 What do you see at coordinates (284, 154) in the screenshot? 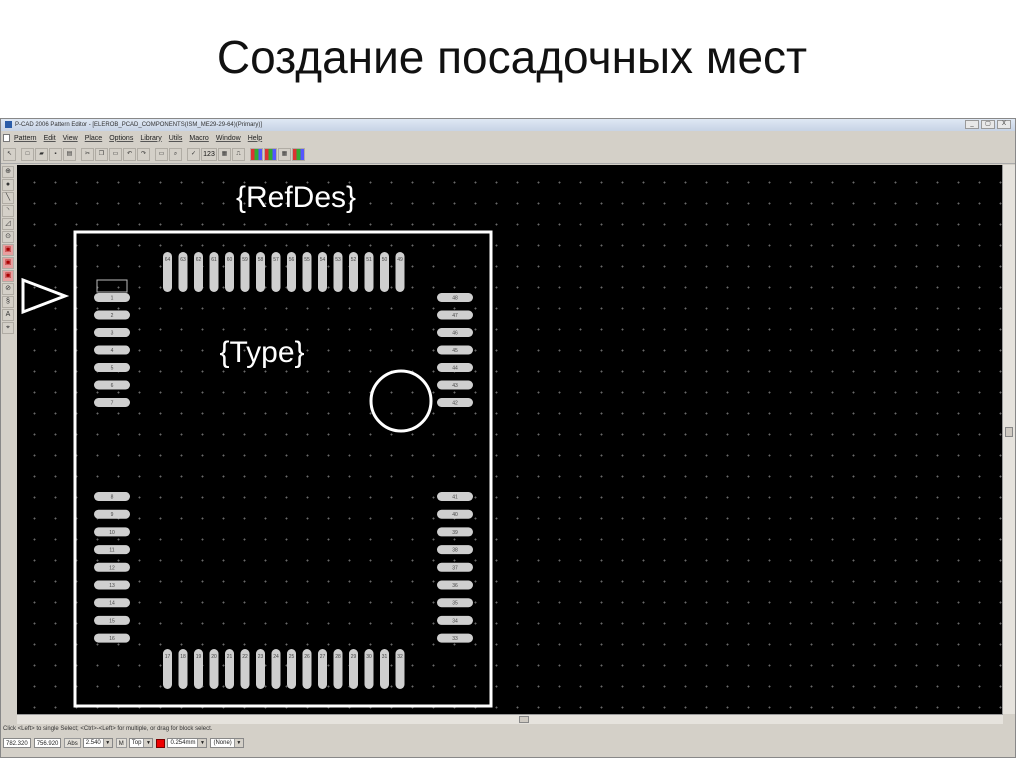
I see `display-options-icon: ▦` at bounding box center [284, 154].